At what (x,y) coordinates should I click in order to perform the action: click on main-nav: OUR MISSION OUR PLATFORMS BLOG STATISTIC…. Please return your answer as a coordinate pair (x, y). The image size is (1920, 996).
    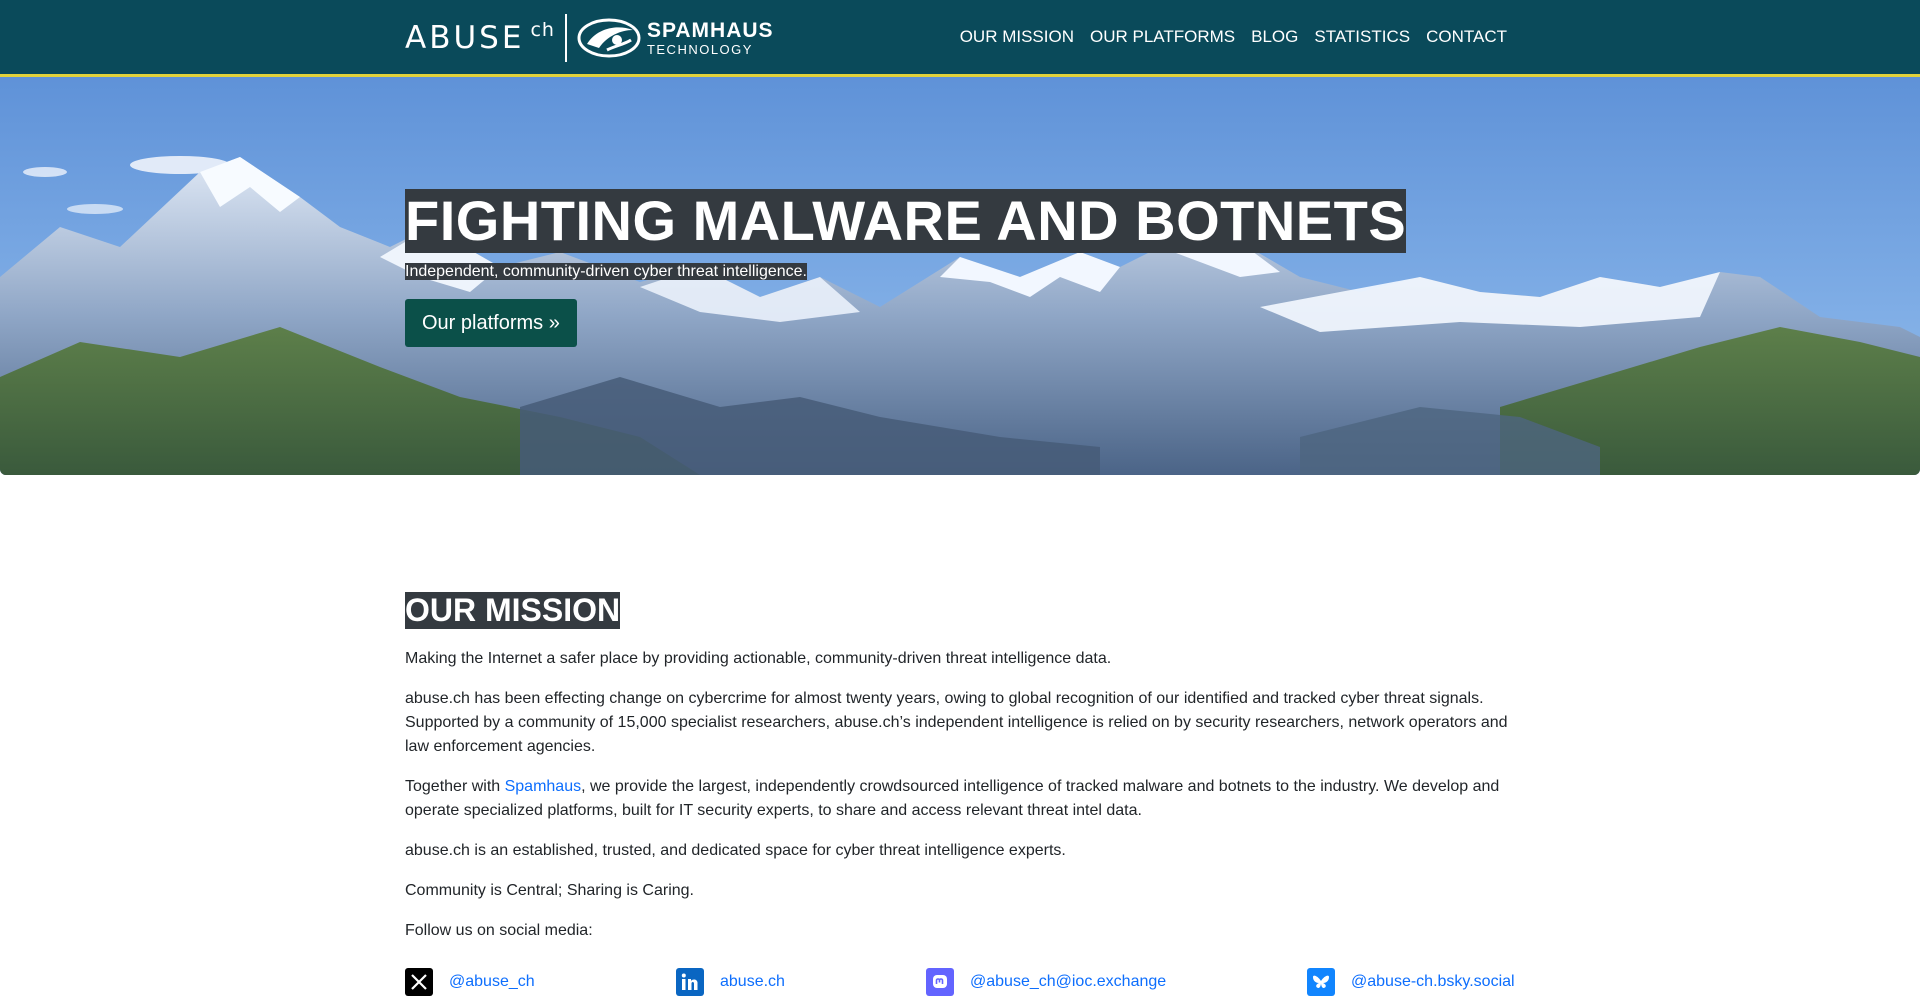
    Looking at the image, I should click on (1225, 37).